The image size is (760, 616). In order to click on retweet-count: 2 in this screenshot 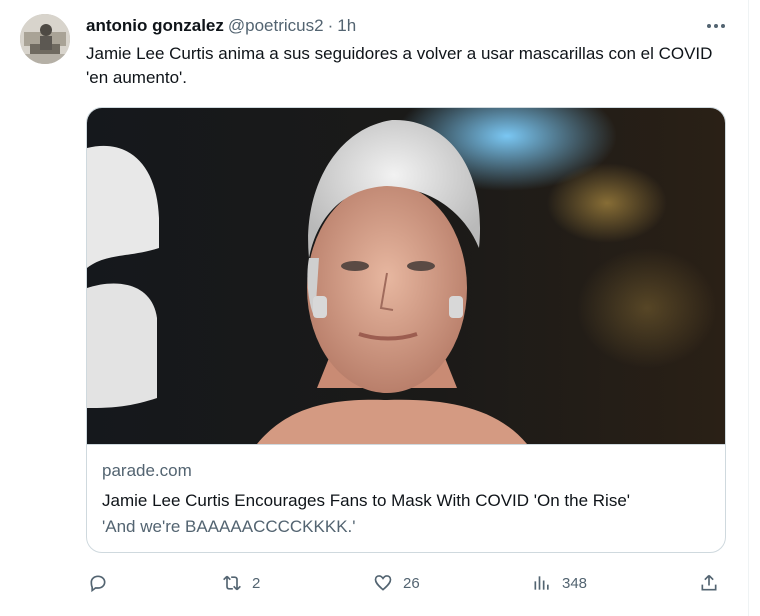, I will do `click(256, 583)`.